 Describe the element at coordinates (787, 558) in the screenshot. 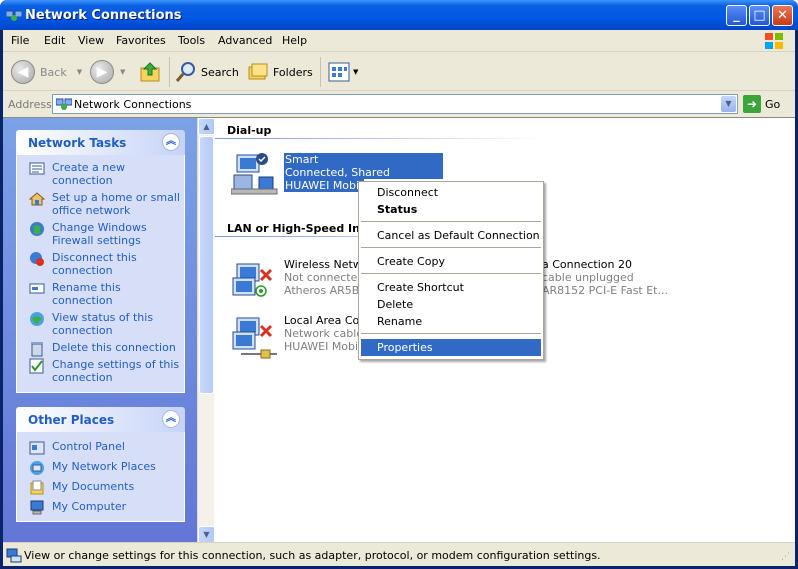

I see `resize-grip-icon: ⋰` at that location.